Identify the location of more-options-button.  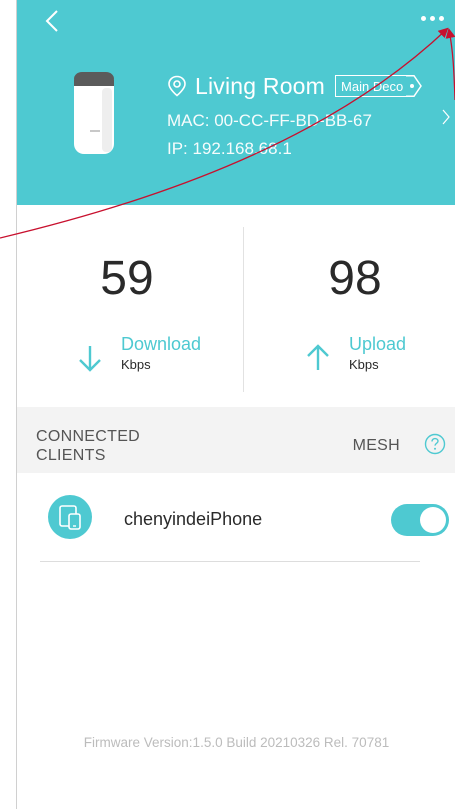
(432, 18).